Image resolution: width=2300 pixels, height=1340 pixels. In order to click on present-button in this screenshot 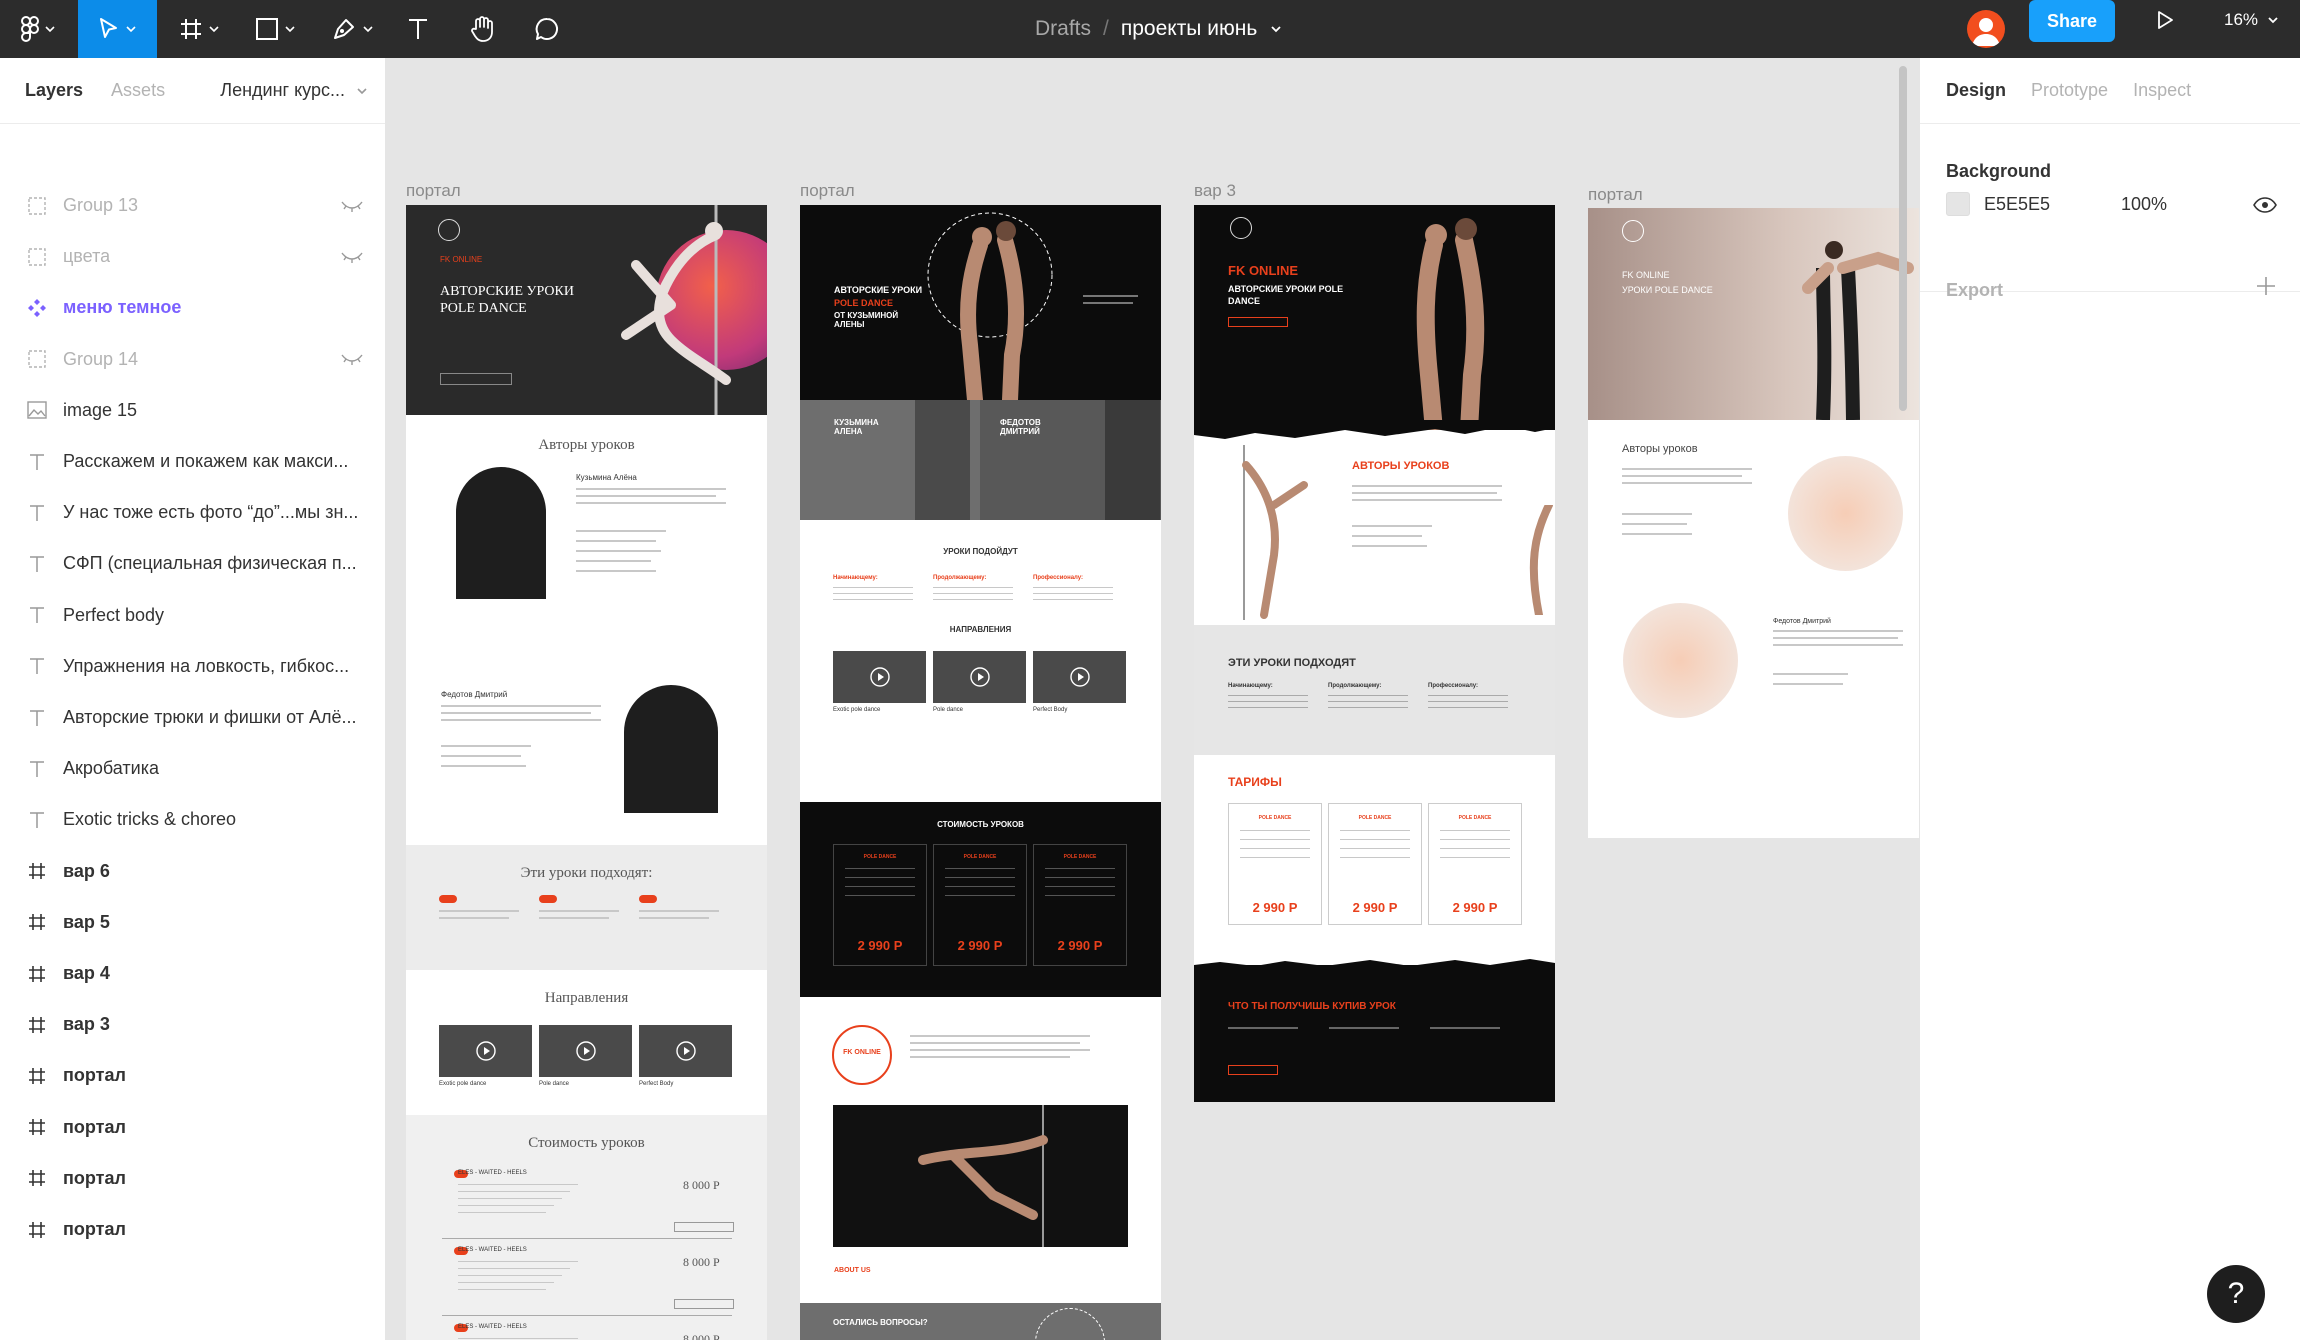, I will do `click(2165, 20)`.